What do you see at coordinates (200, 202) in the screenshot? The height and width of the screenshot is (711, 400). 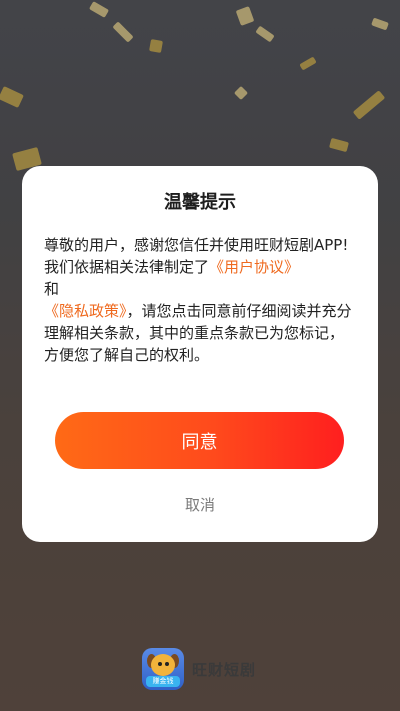 I see `dialog-title: 温馨提示` at bounding box center [200, 202].